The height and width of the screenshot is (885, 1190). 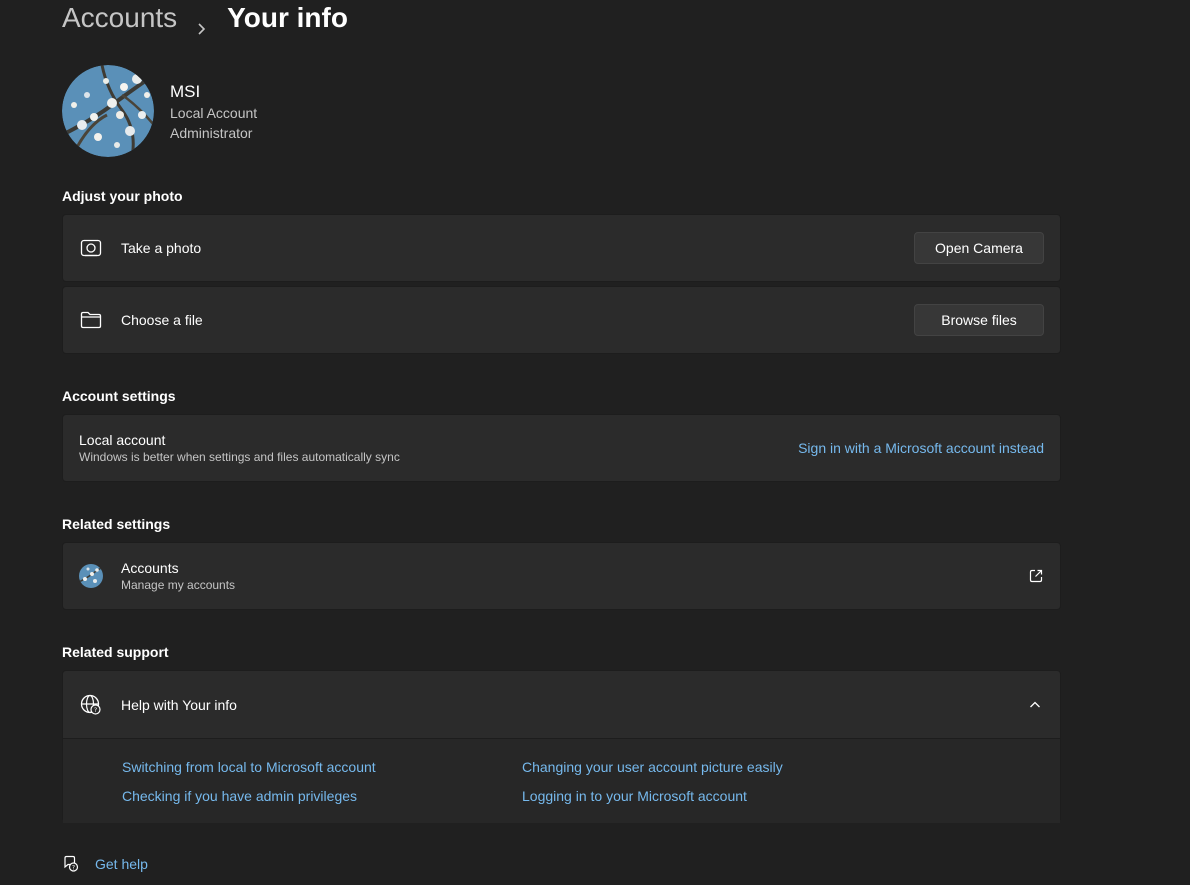 What do you see at coordinates (921, 448) in the screenshot?
I see `sign-in-microsoft-link: Sign in with a Microsoft account instead` at bounding box center [921, 448].